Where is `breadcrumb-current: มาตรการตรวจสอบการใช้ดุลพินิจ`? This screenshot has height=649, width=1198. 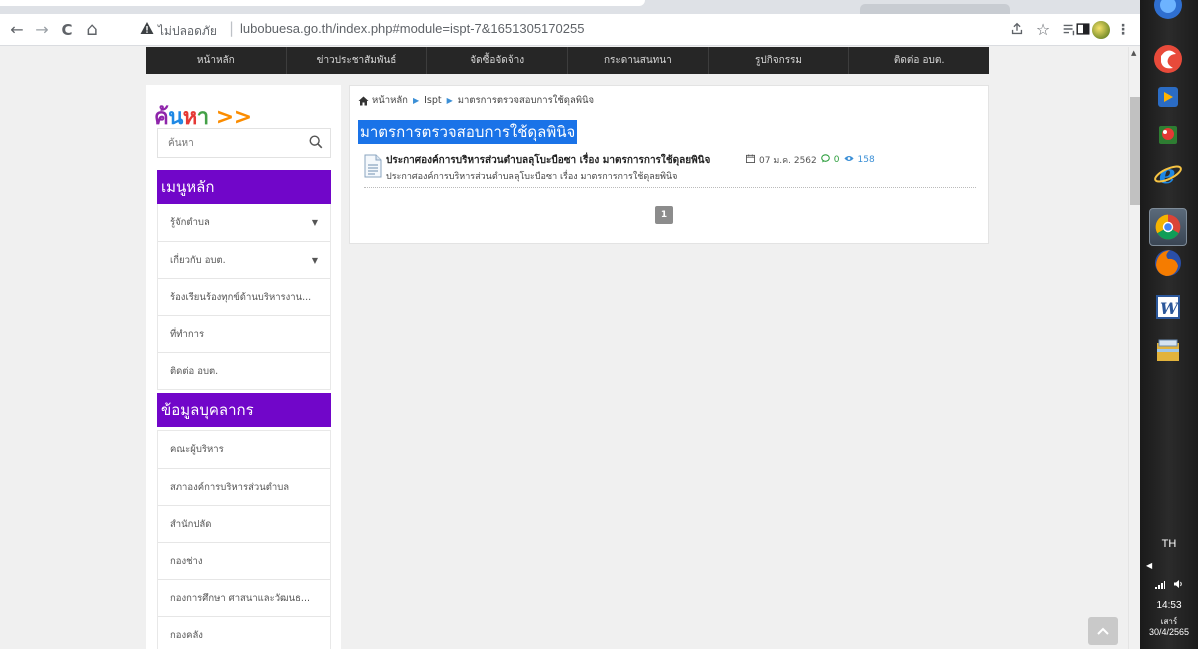
breadcrumb-current: มาตรการตรวจสอบการใช้ดุลพินิจ is located at coordinates (526, 100).